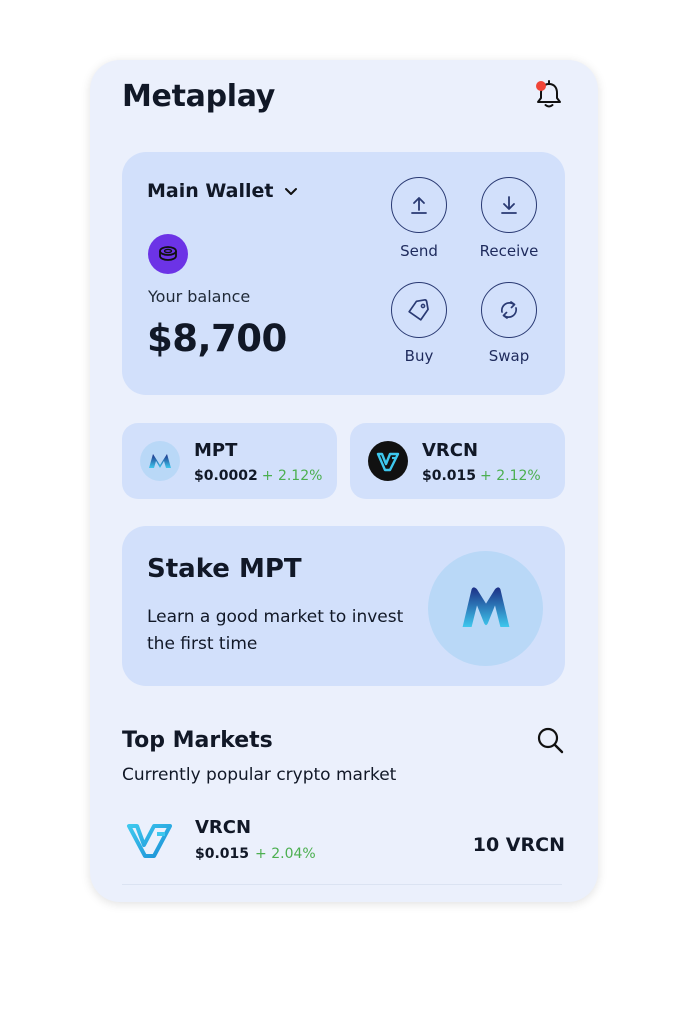 The image size is (688, 1024). What do you see at coordinates (259, 775) in the screenshot?
I see `markets-subtitle: Currently popular crypto market` at bounding box center [259, 775].